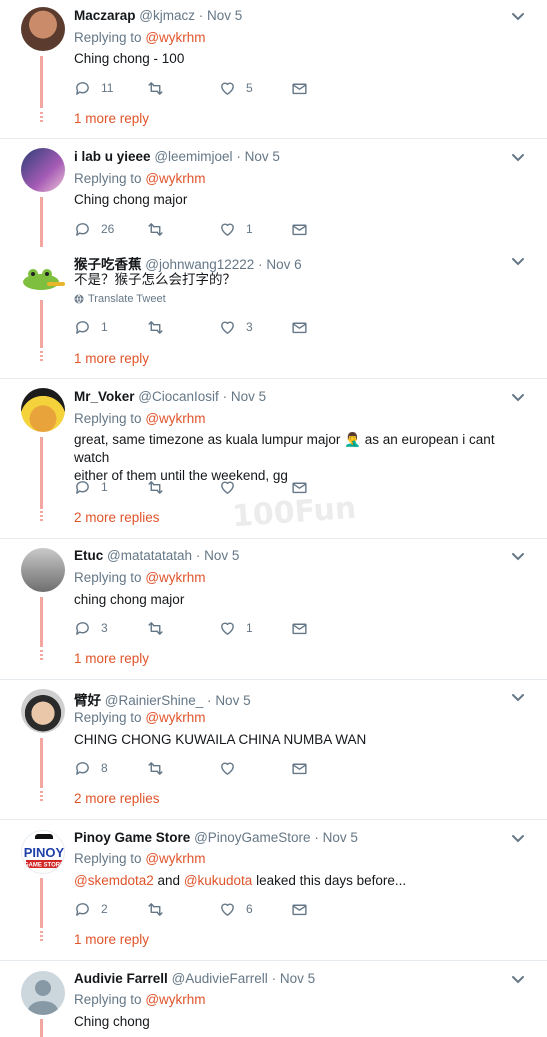 This screenshot has height=1037, width=547. What do you see at coordinates (167, 15) in the screenshot?
I see `handle: @kjmacz` at bounding box center [167, 15].